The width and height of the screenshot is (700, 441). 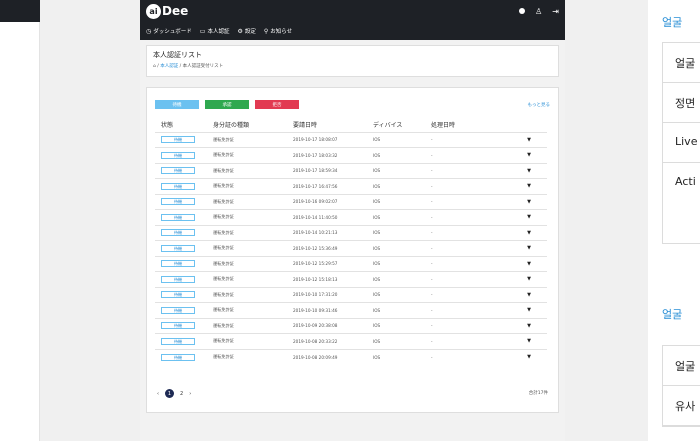 I want to click on clock-icon: ◷, so click(x=149, y=31).